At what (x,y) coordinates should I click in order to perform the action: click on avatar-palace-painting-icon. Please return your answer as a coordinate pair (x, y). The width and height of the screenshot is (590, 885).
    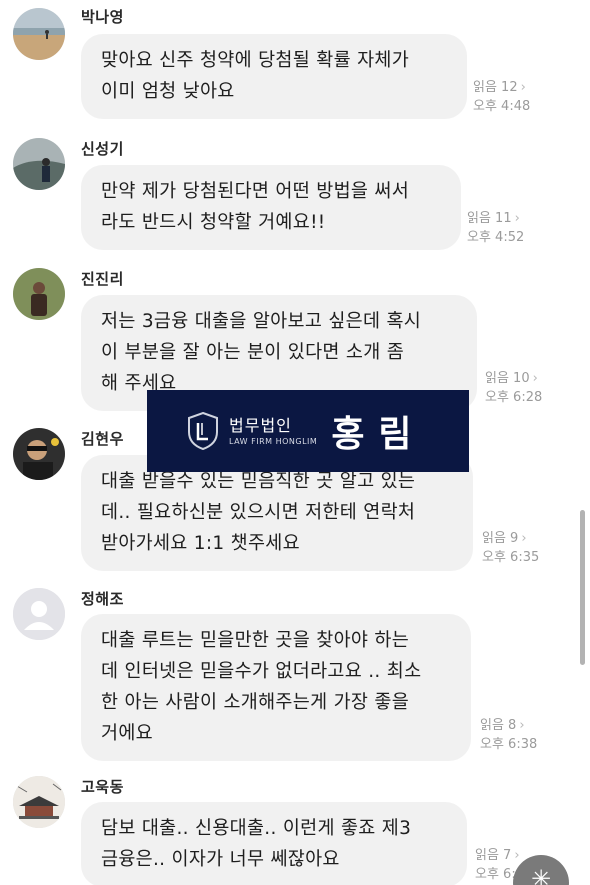
    Looking at the image, I should click on (39, 802).